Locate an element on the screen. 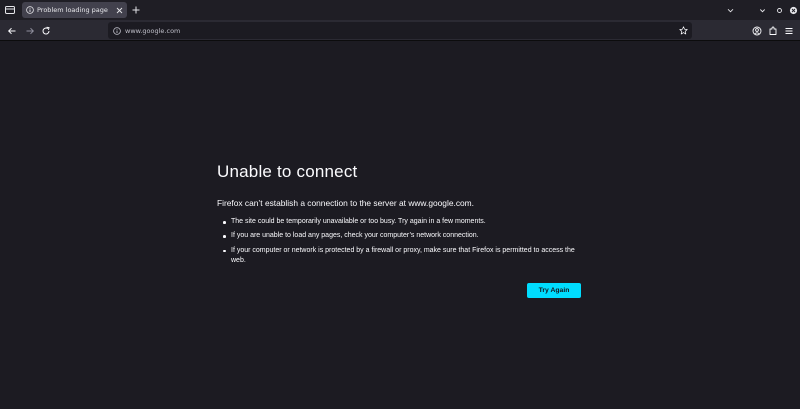 This screenshot has height=409, width=800. tab-strip: Problem loading page is located at coordinates (400, 10).